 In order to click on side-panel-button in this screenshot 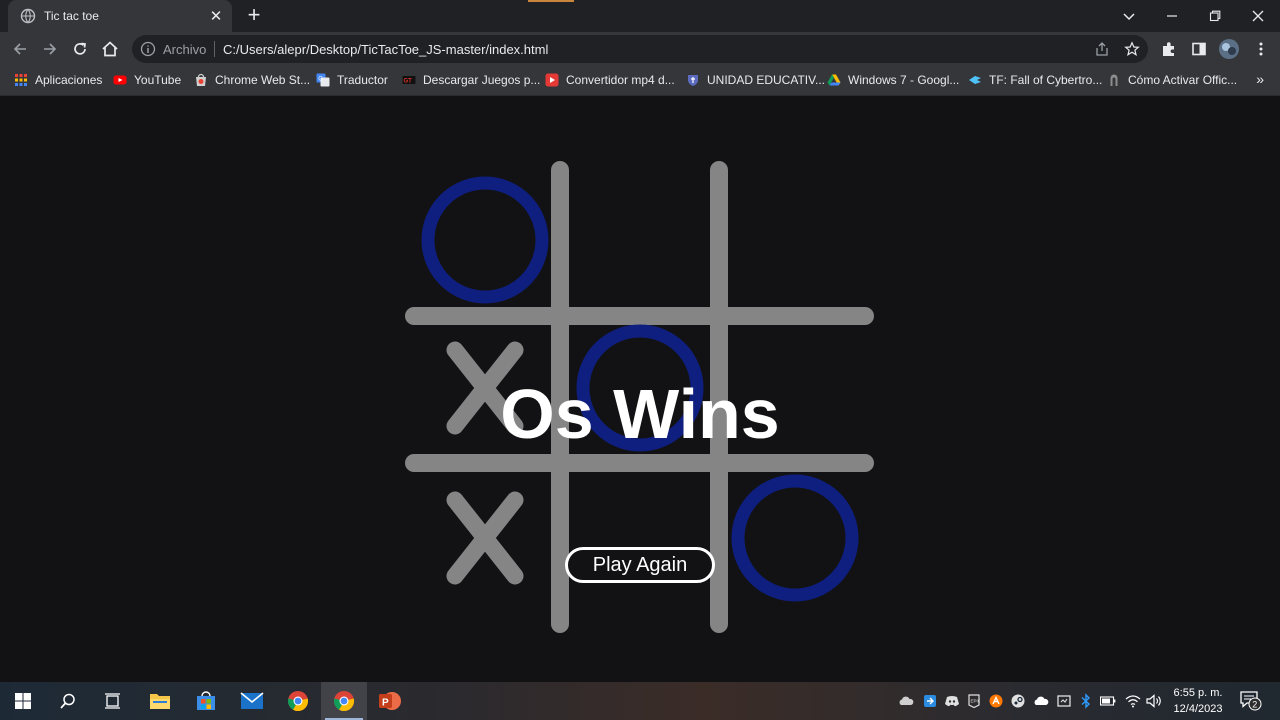, I will do `click(1199, 49)`.